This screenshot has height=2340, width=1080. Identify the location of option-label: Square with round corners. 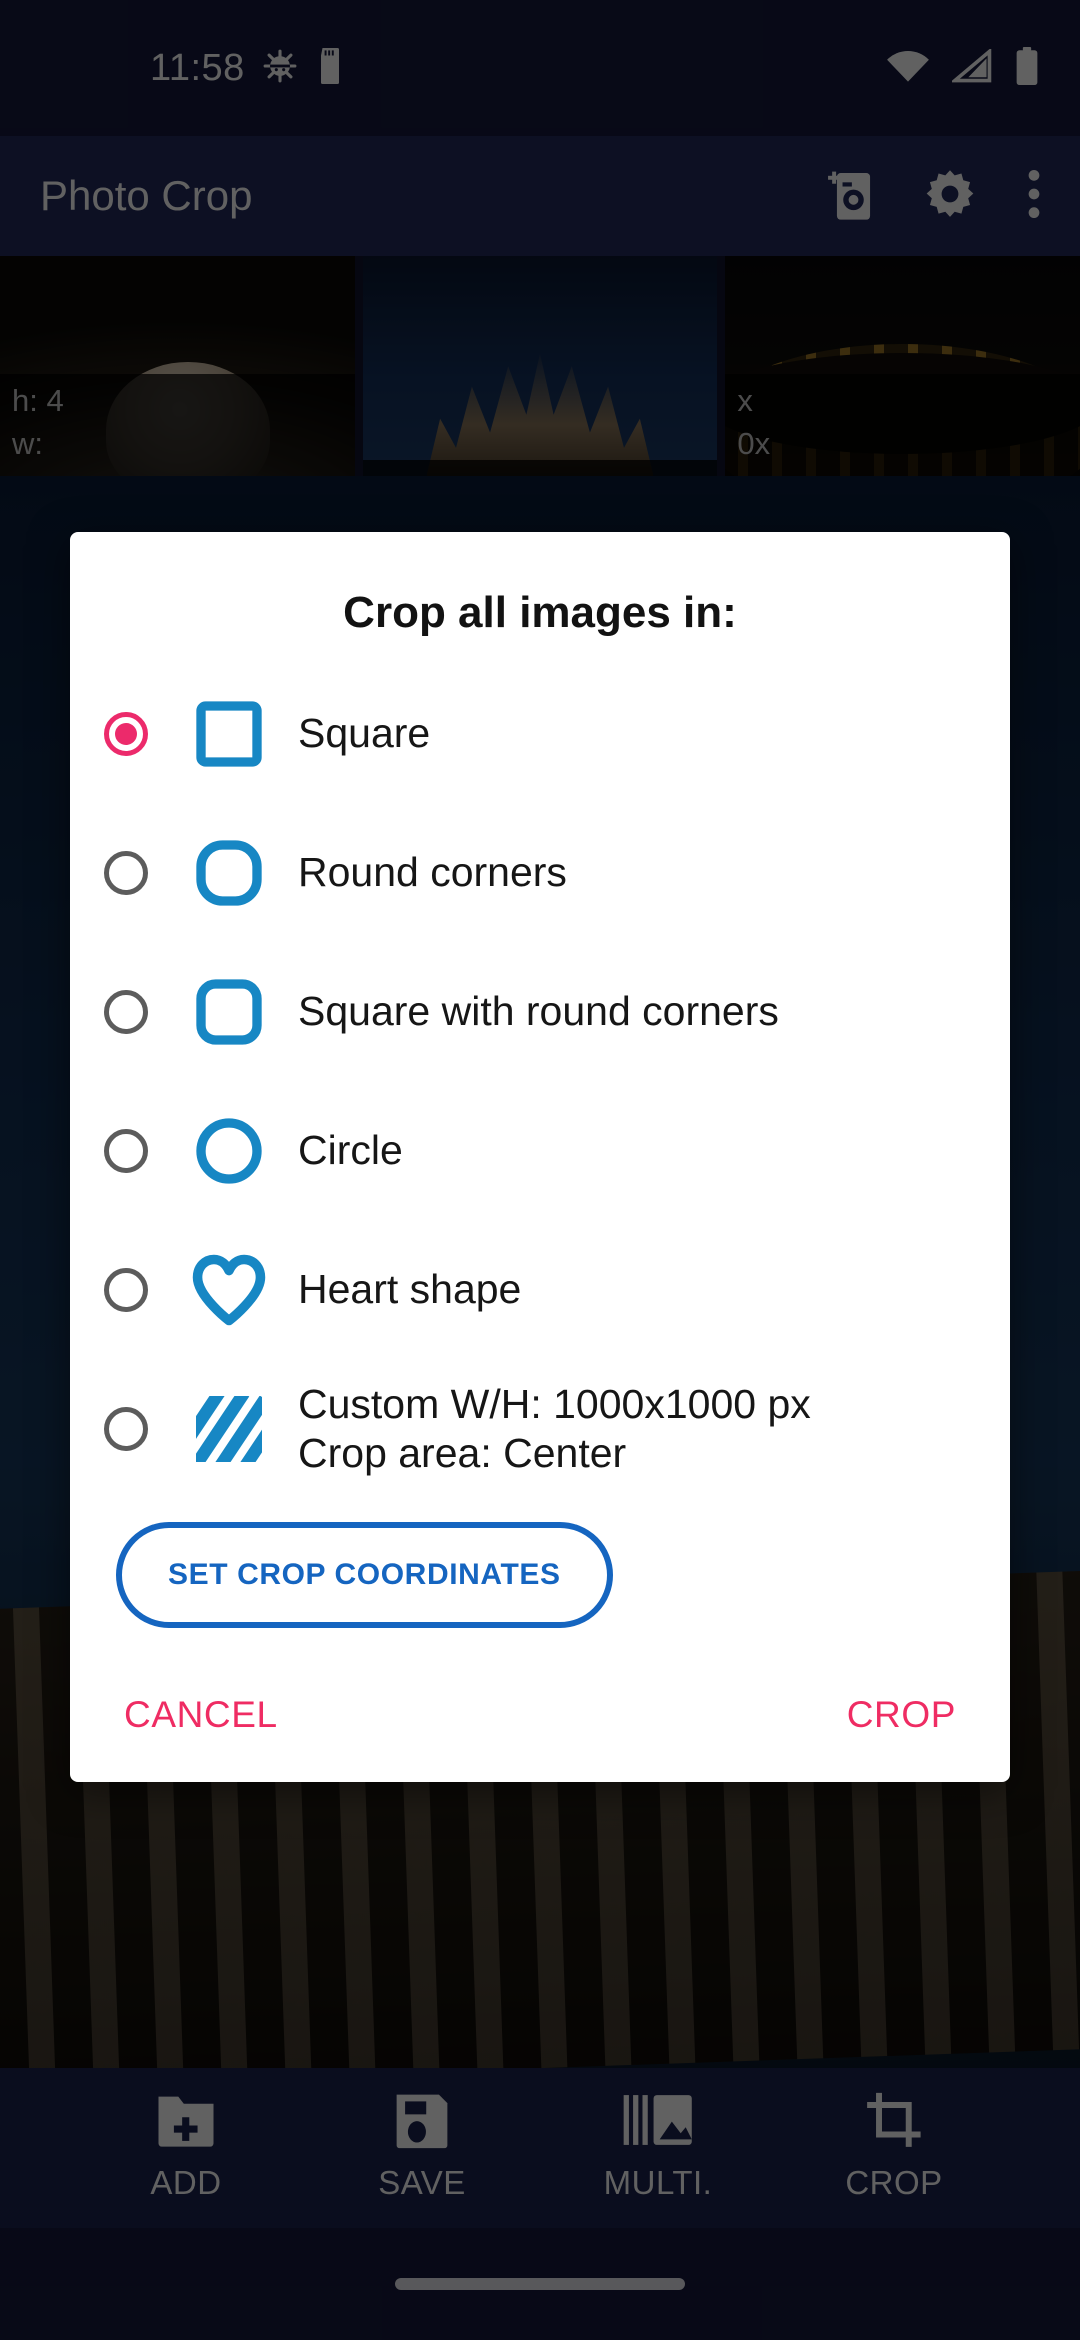
(538, 1011).